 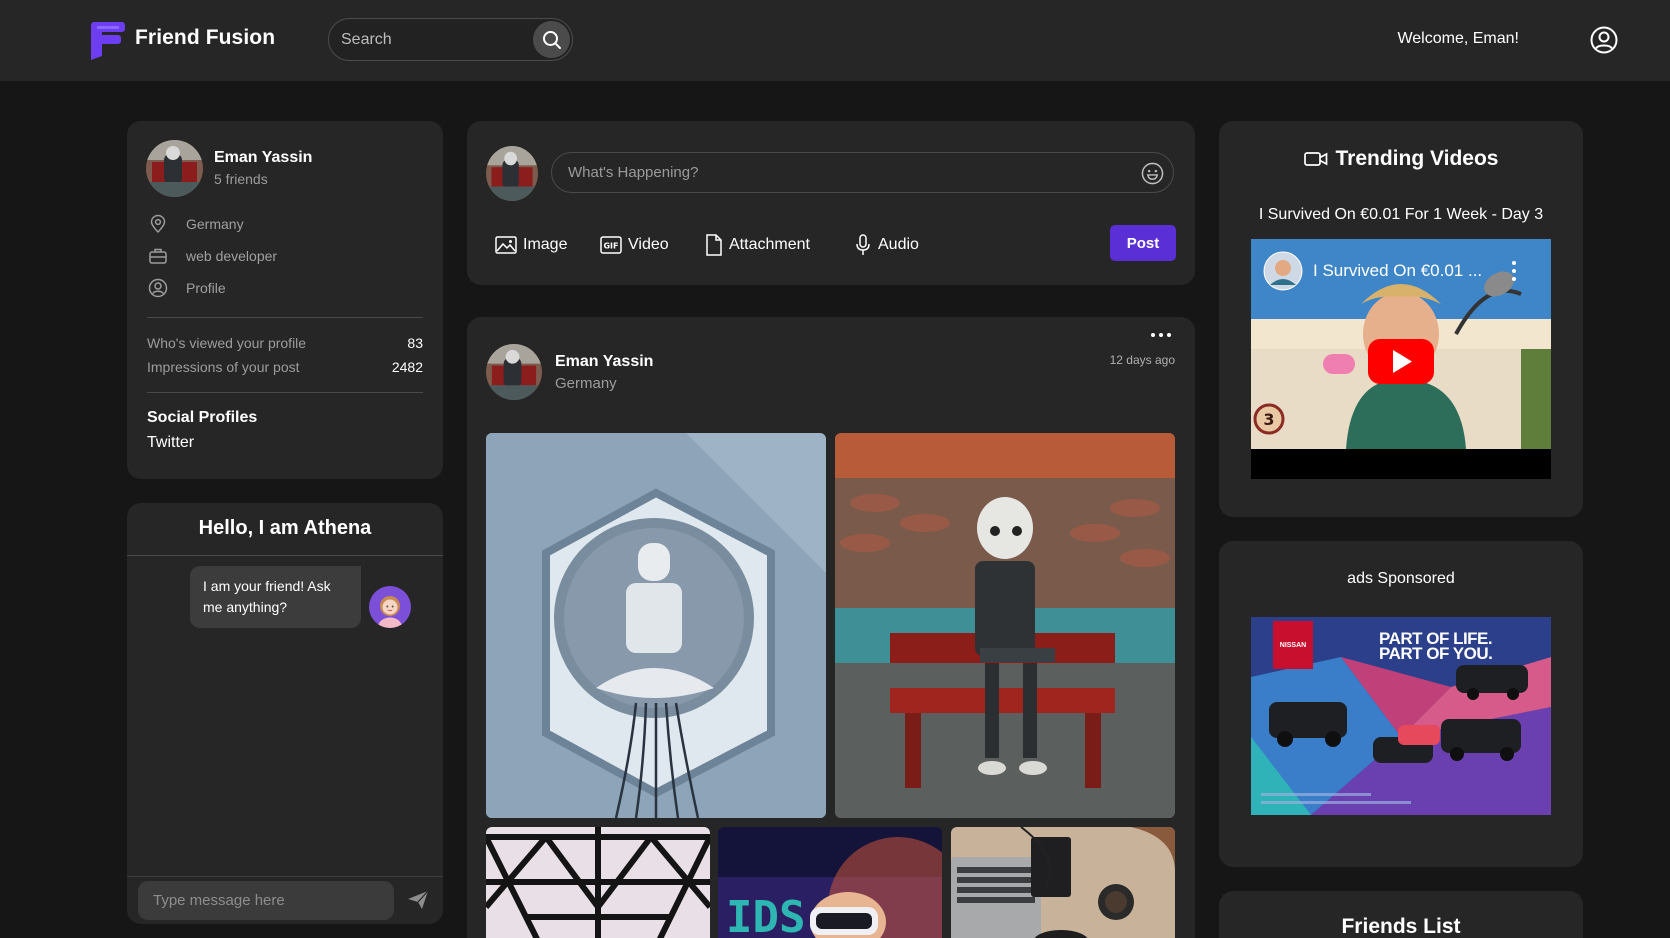 I want to click on top-navbar: Friend Fusion Welcome, Eman!, so click(x=835, y=40).